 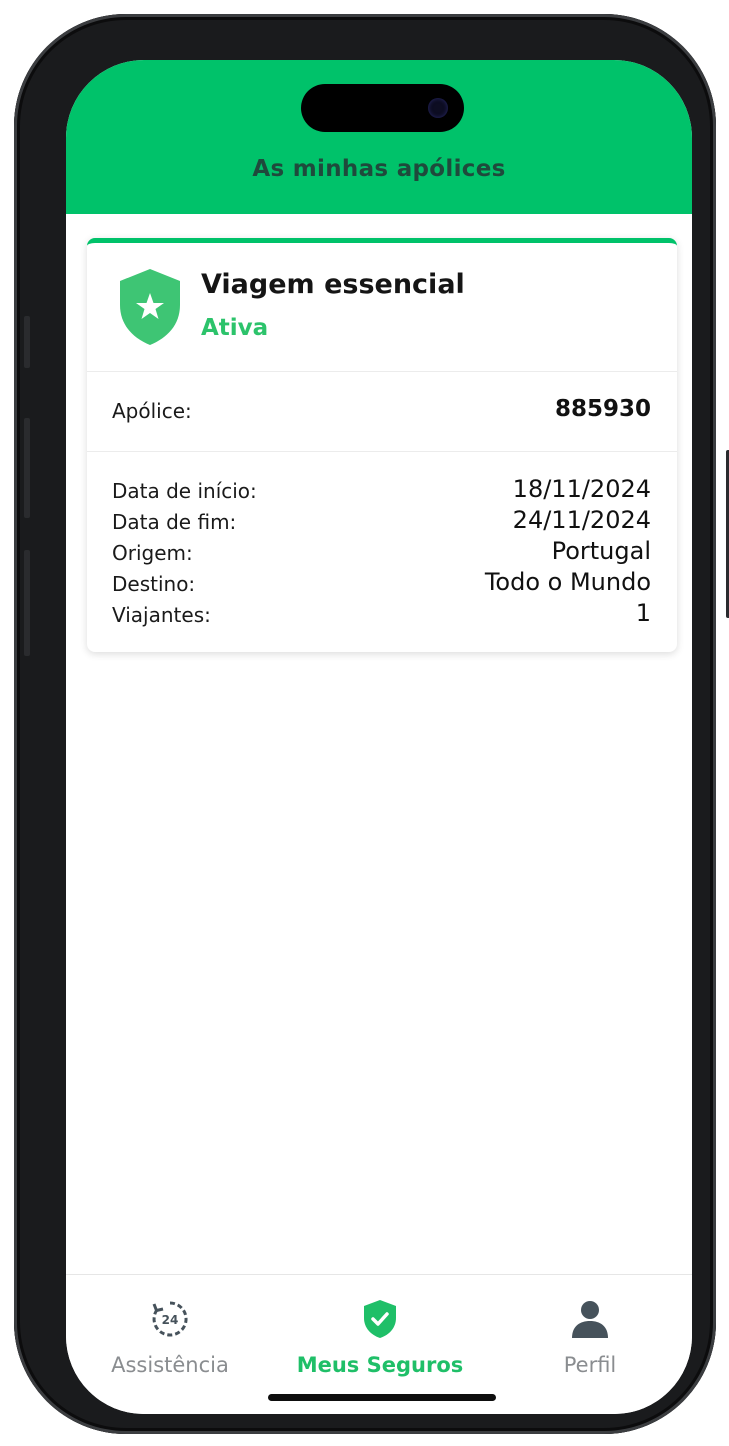 What do you see at coordinates (382, 490) in the screenshot?
I see `detail-row-start-date: Data de início: 18/11/2024` at bounding box center [382, 490].